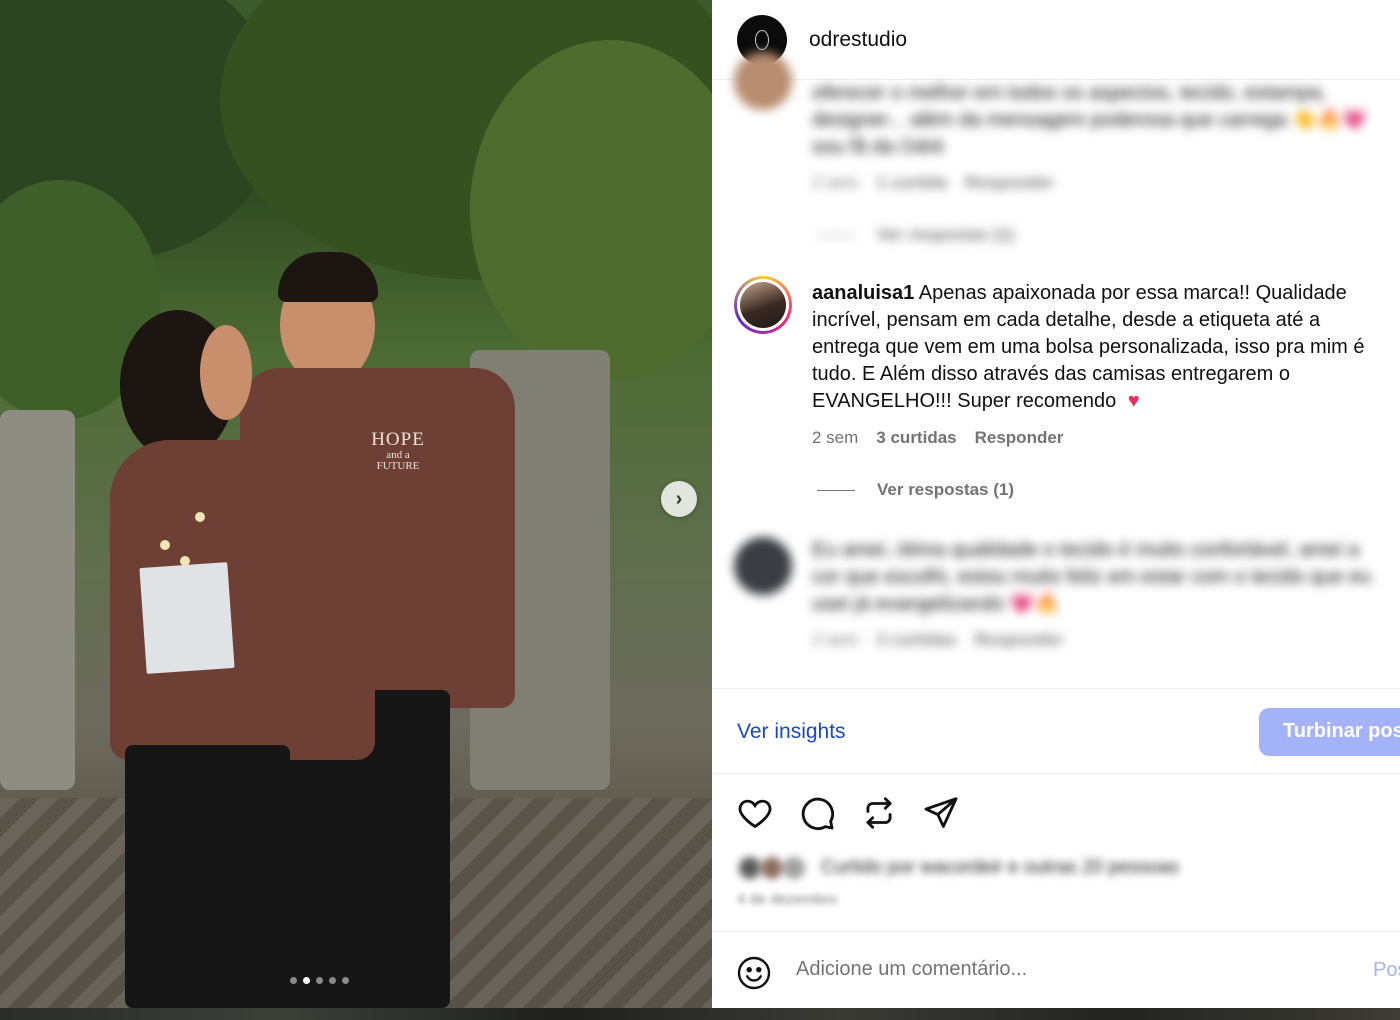  I want to click on post-header: odrestudio, so click(1056, 40).